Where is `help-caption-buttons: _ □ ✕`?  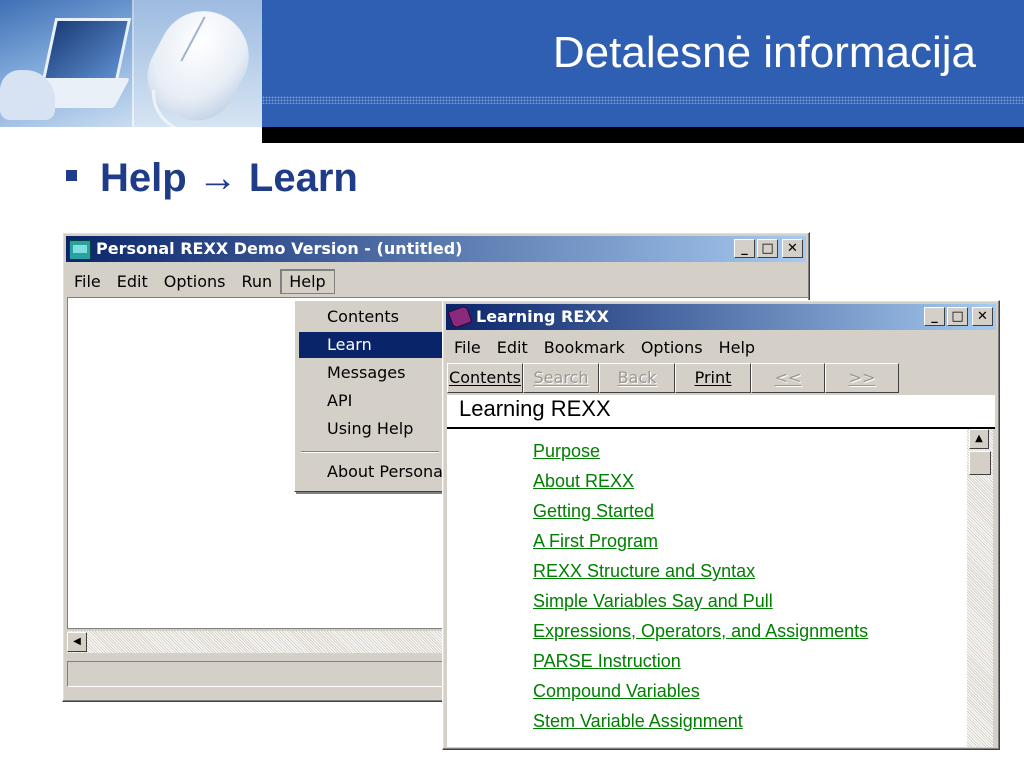 help-caption-buttons: _ □ ✕ is located at coordinates (958, 317).